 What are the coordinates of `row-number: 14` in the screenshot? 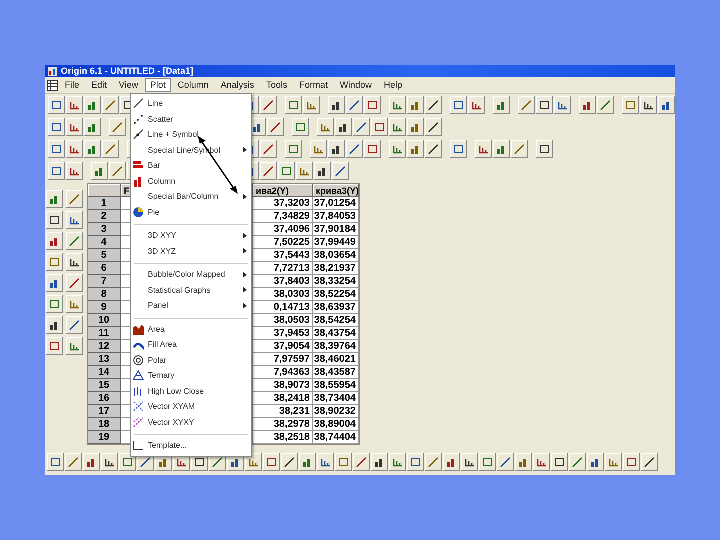 It's located at (104, 372).